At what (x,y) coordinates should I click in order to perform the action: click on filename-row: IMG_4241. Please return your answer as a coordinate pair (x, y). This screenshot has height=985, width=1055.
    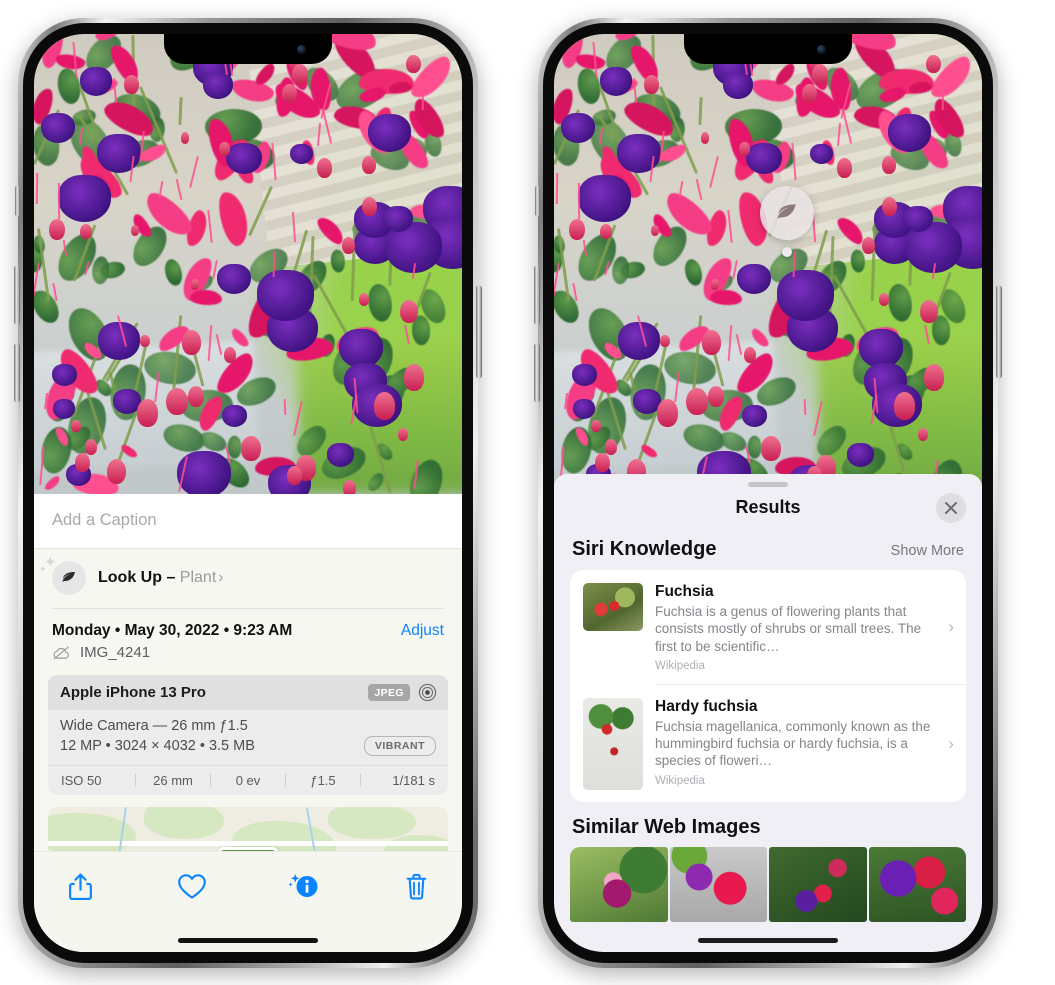
    Looking at the image, I should click on (248, 656).